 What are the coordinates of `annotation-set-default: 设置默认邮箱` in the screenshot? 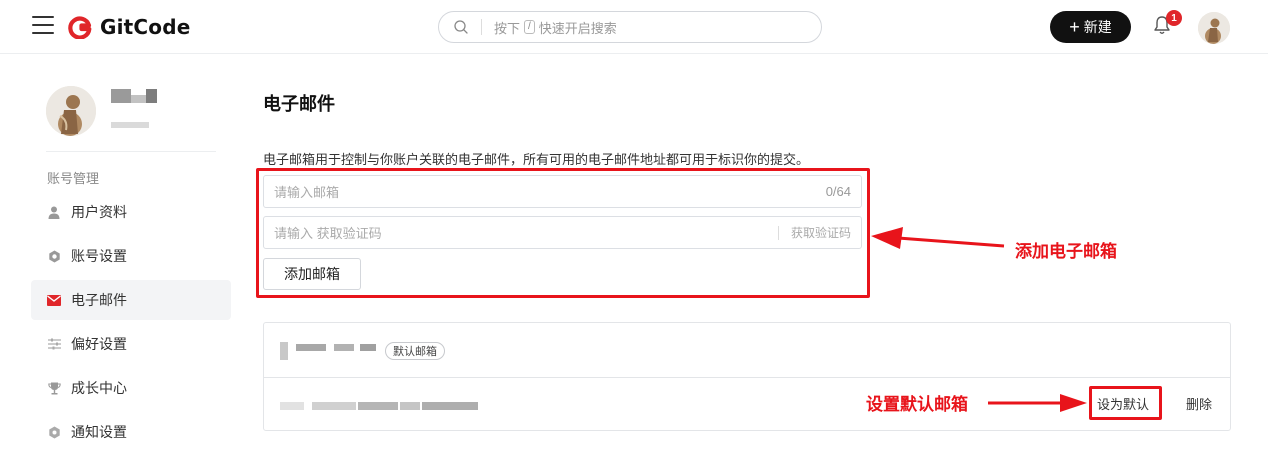 It's located at (917, 404).